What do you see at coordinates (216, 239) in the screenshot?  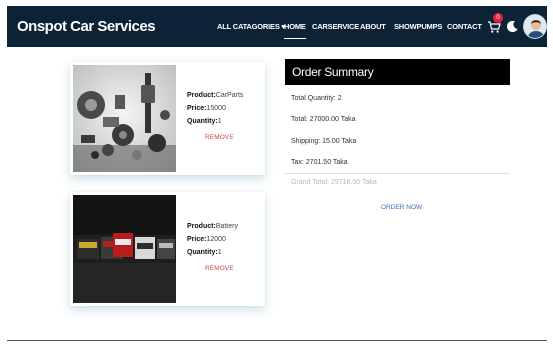 I see `product-price: 12000` at bounding box center [216, 239].